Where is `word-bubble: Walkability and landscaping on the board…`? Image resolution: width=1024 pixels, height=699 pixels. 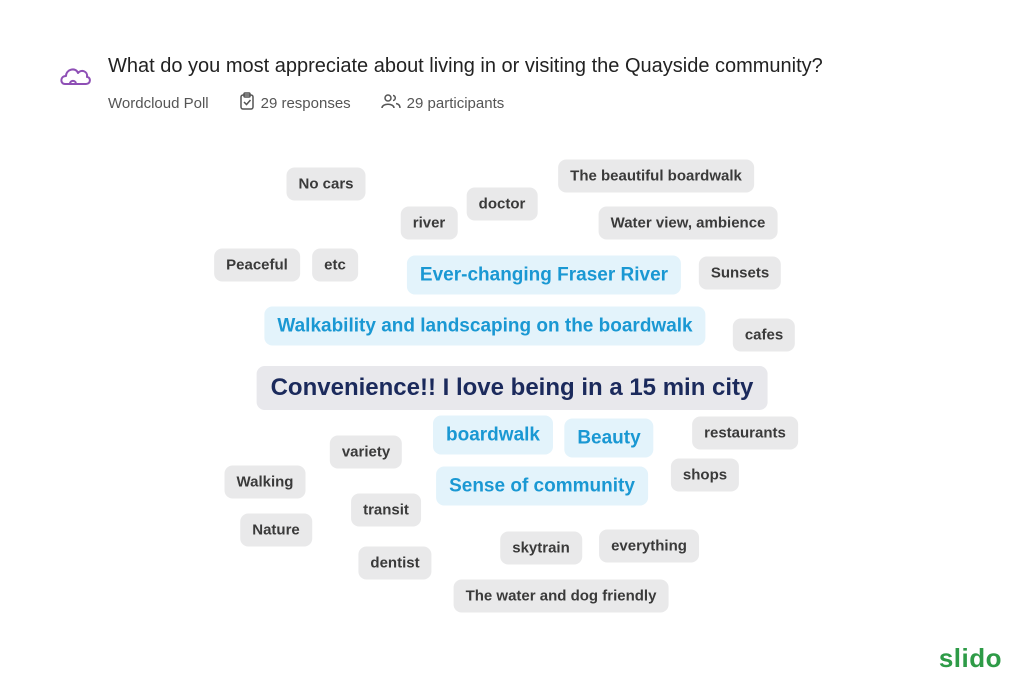 word-bubble: Walkability and landscaping on the board… is located at coordinates (485, 326).